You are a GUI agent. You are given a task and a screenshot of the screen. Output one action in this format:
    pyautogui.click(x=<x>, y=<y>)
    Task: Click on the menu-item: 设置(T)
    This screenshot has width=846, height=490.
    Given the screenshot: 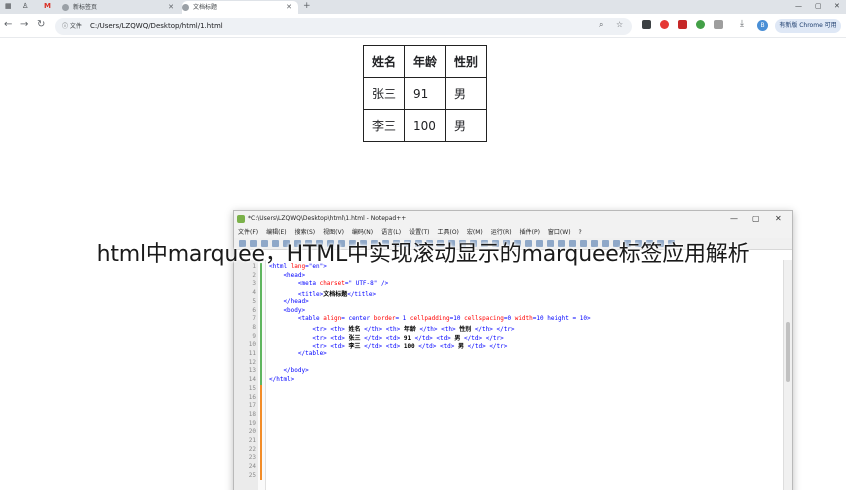 What is the action you would take?
    pyautogui.click(x=419, y=232)
    